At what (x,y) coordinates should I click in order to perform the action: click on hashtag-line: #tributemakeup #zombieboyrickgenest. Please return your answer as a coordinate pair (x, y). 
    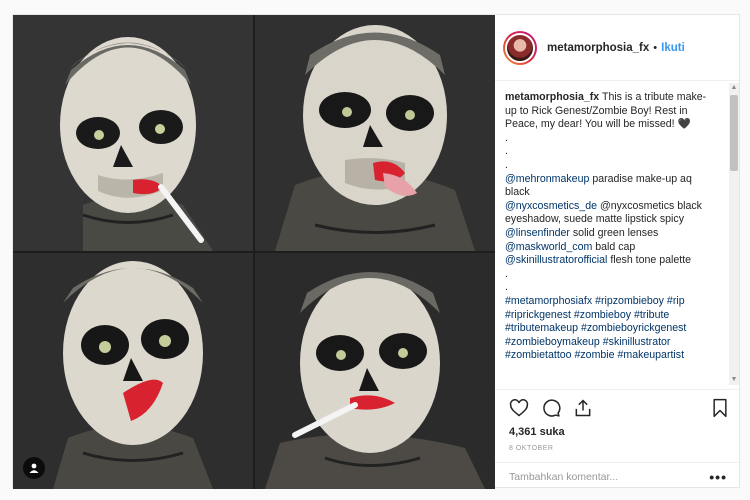
    Looking at the image, I should click on (613, 329).